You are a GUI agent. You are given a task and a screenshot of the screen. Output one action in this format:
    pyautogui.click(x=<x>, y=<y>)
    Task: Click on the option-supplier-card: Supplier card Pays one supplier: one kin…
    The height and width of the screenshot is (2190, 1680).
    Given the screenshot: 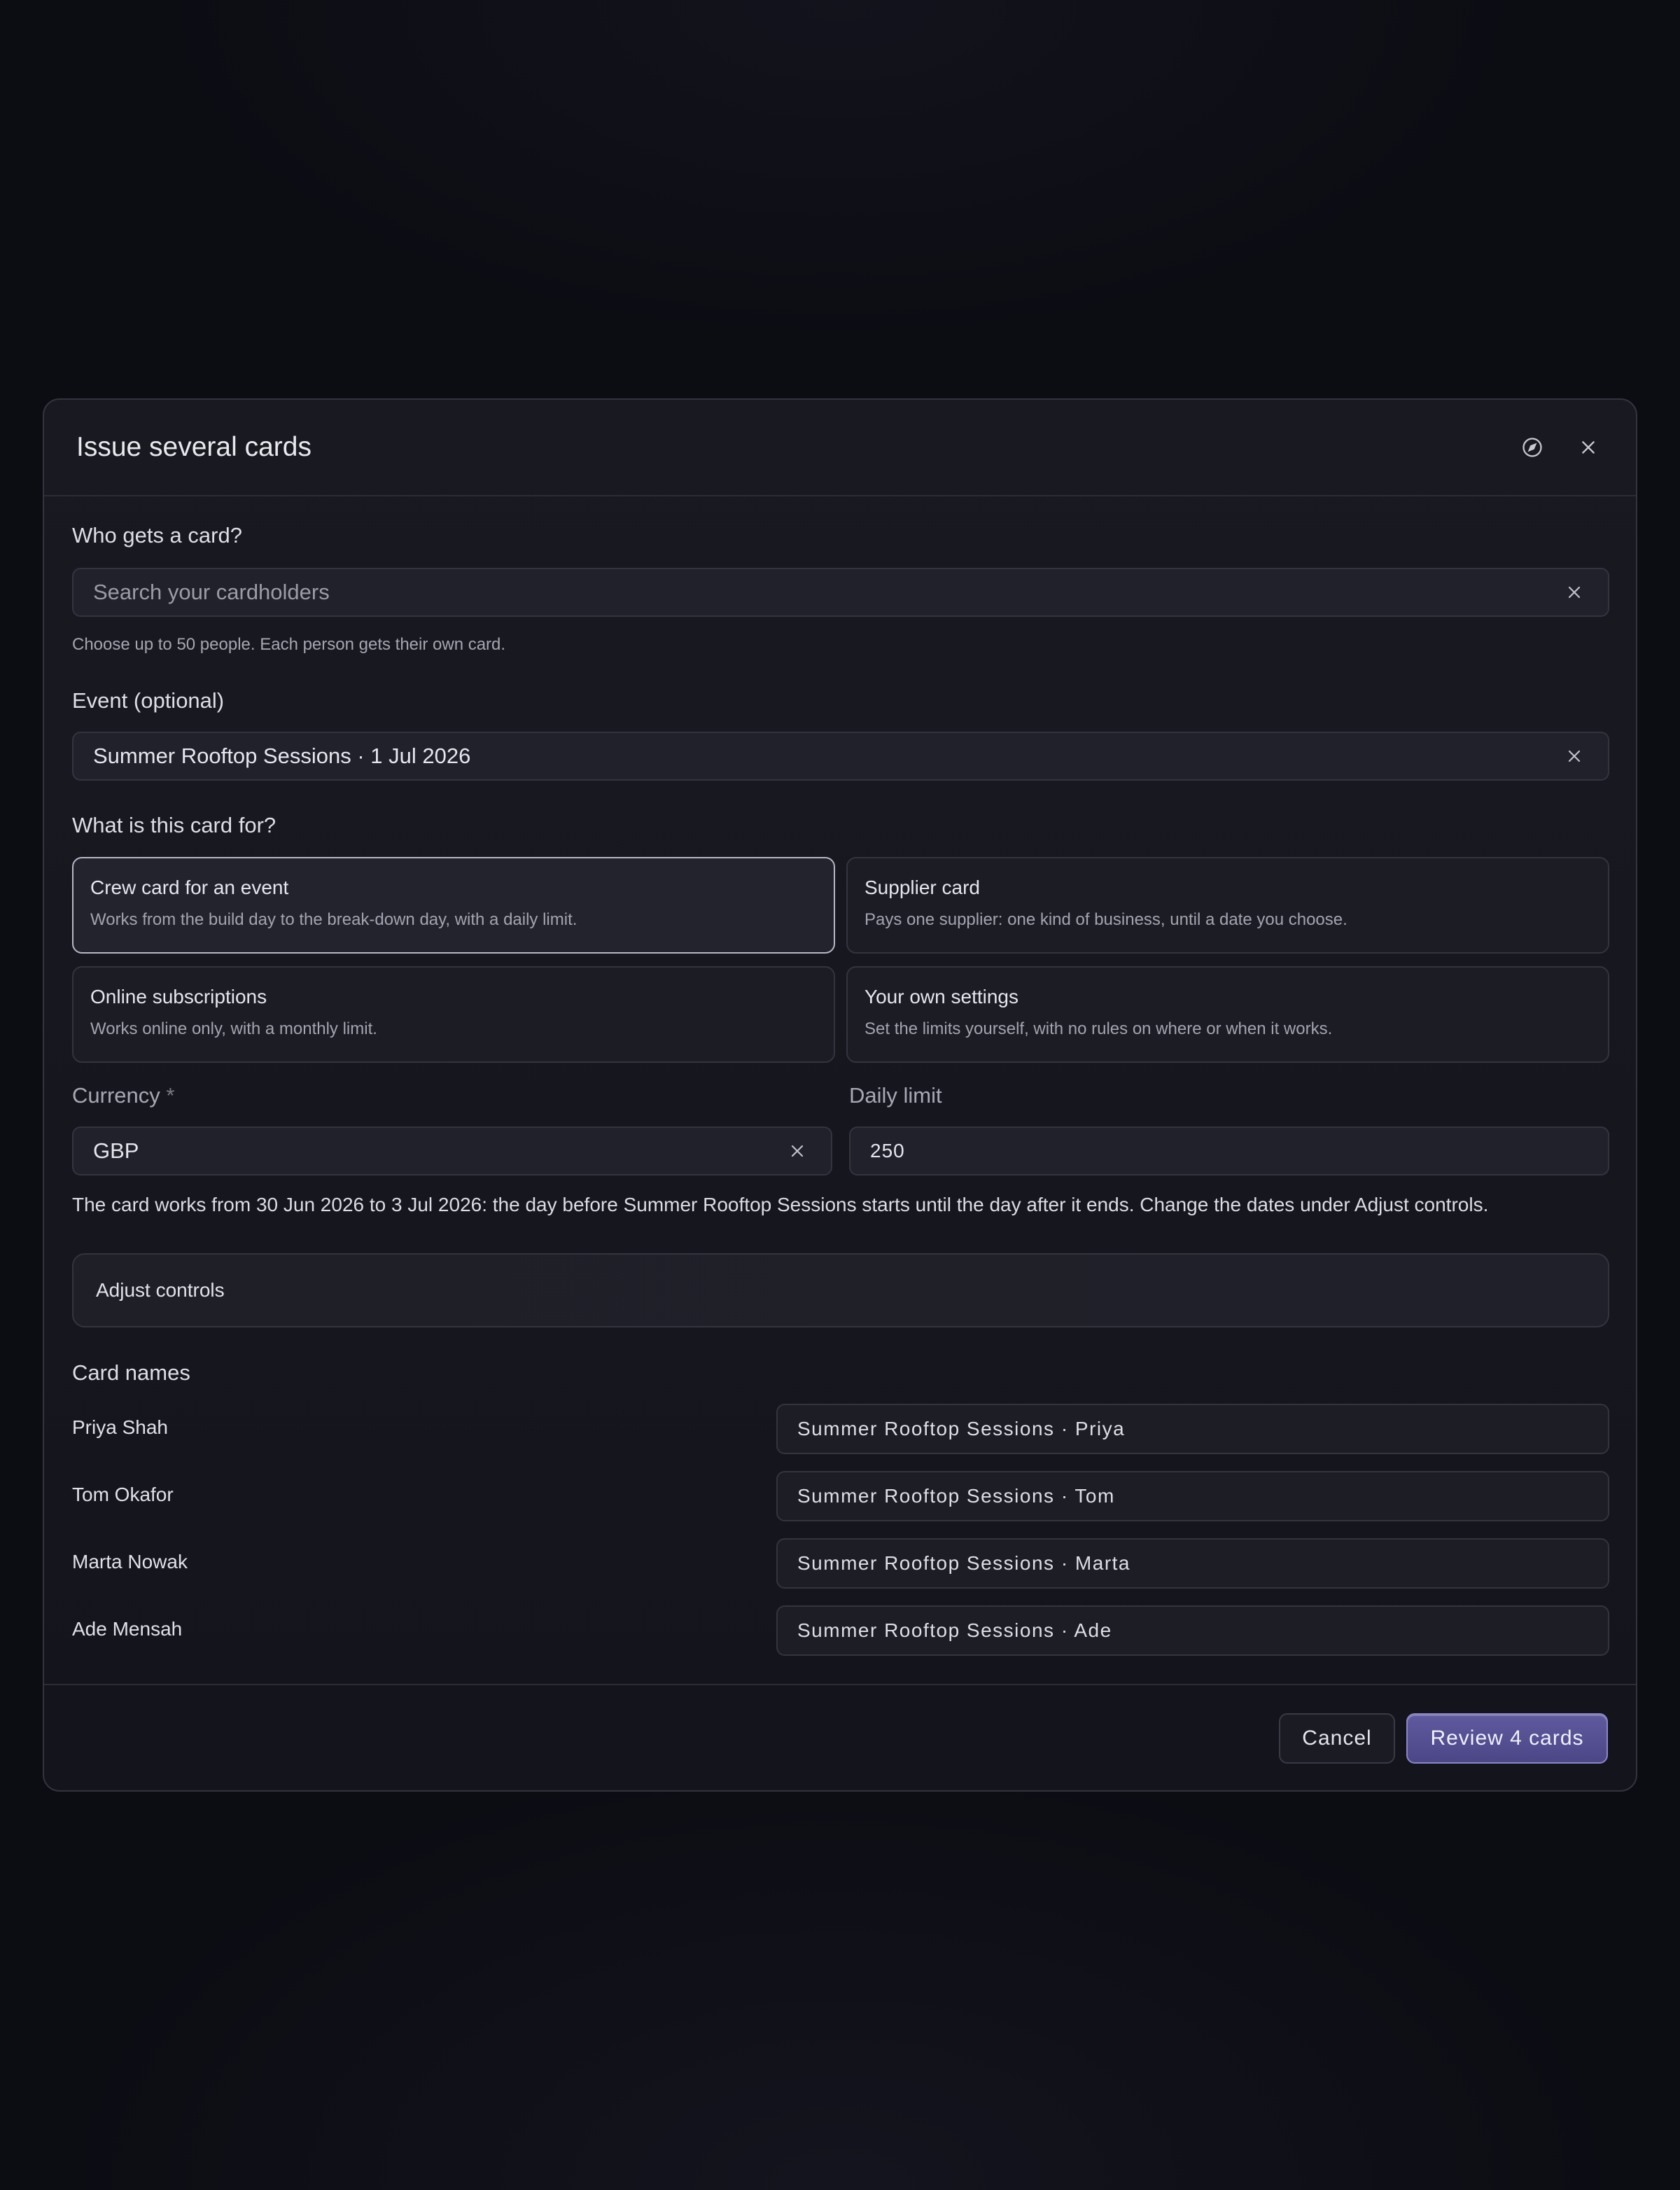 What is the action you would take?
    pyautogui.click(x=1227, y=905)
    